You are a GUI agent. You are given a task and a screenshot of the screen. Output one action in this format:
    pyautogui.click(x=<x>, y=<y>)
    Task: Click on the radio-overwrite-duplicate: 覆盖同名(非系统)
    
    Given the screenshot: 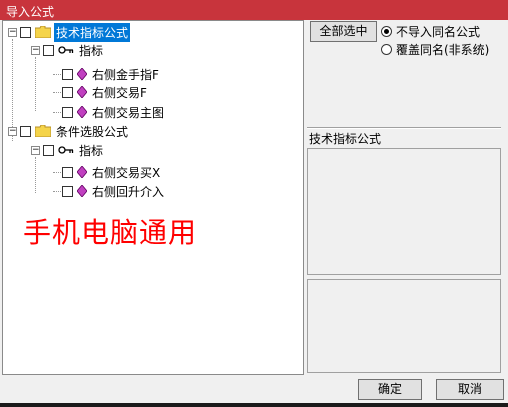 What is the action you would take?
    pyautogui.click(x=435, y=49)
    